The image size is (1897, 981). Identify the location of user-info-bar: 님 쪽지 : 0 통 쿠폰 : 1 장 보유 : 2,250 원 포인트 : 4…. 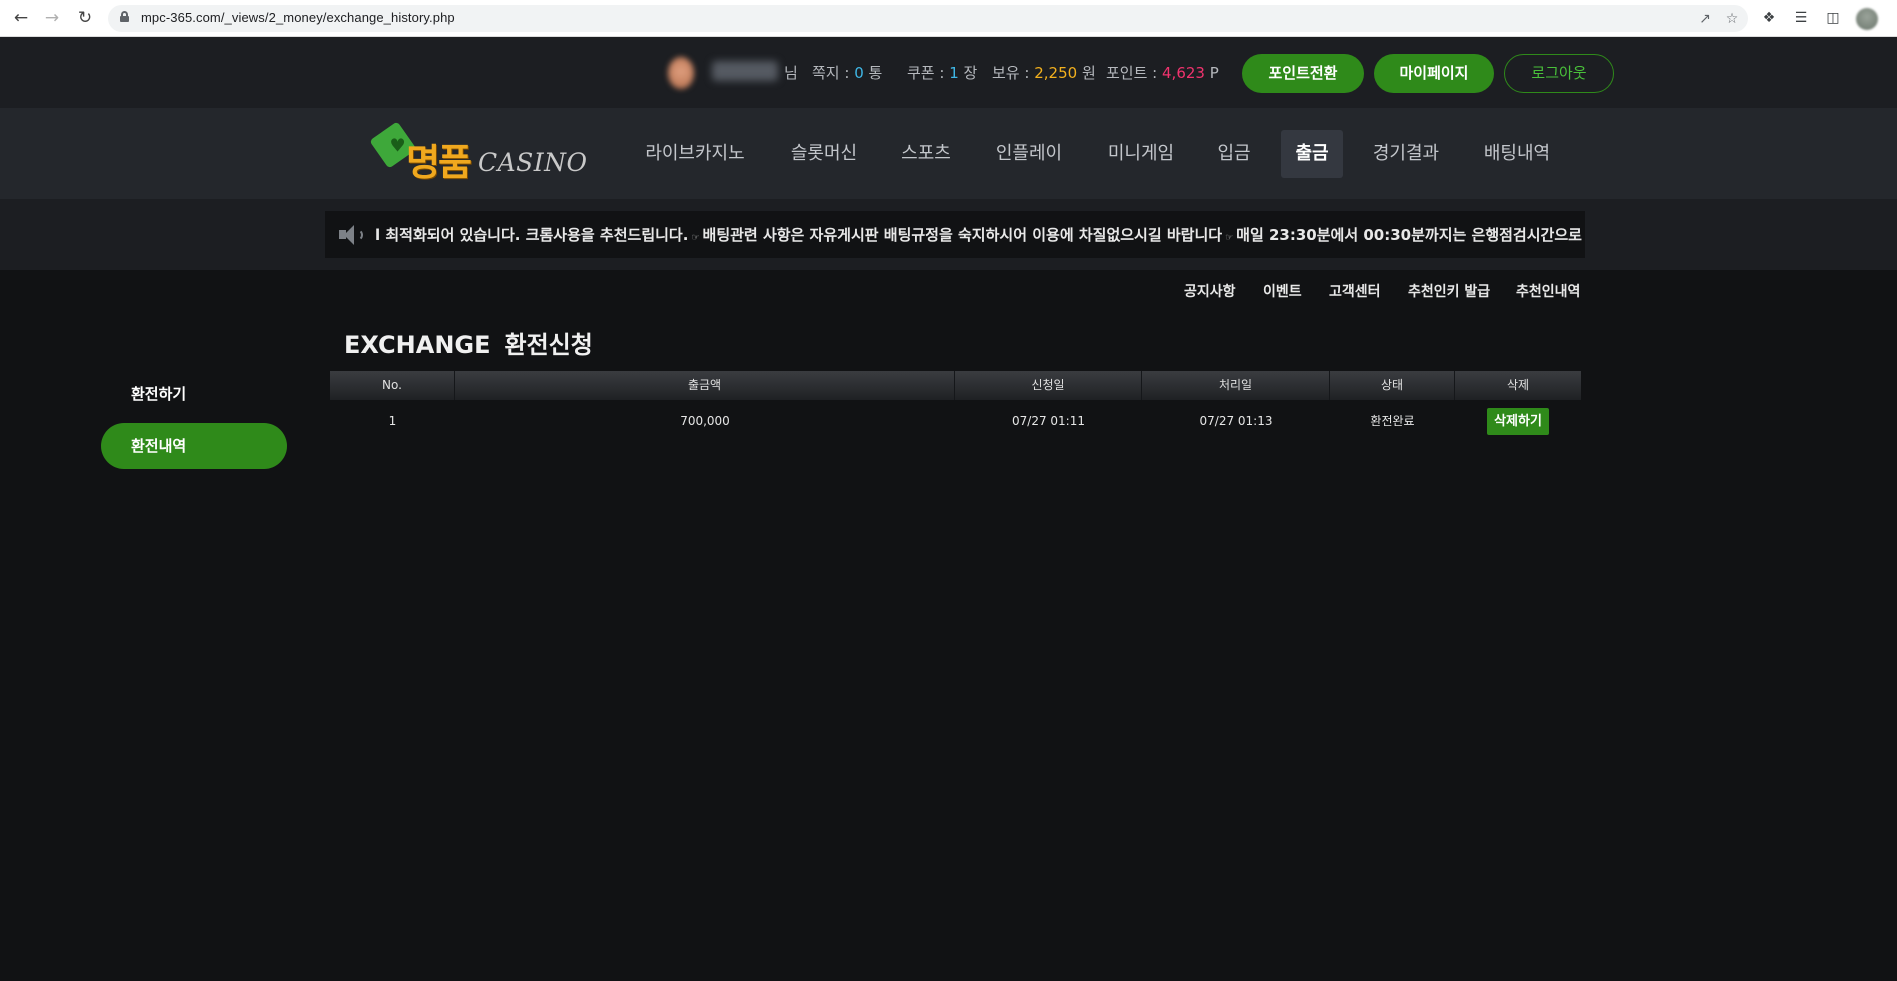
(948, 72).